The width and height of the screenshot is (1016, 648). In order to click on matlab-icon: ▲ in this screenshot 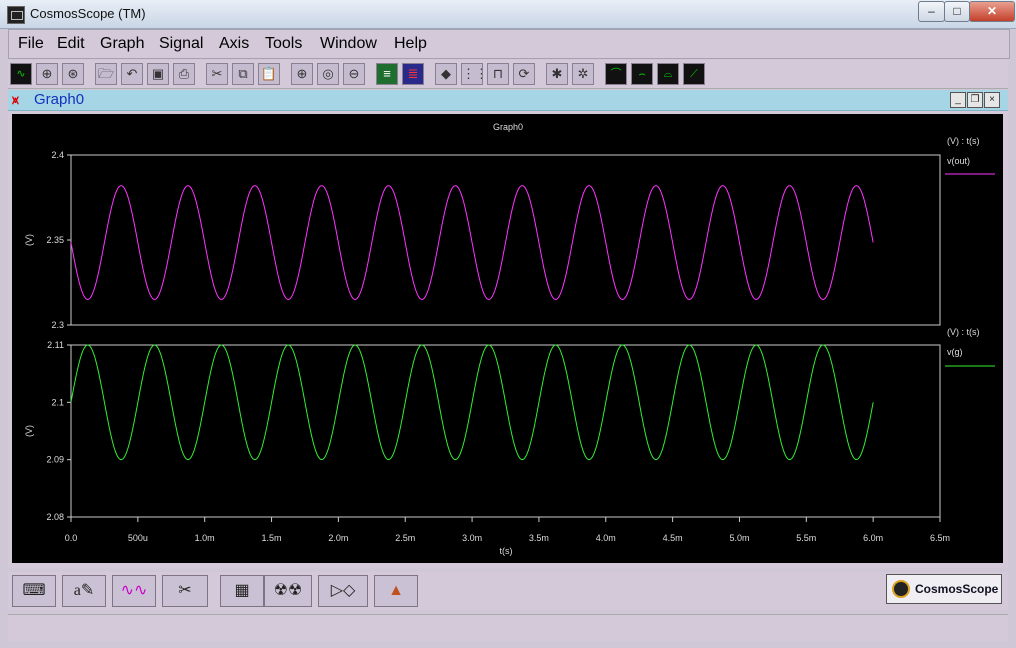, I will do `click(396, 591)`.